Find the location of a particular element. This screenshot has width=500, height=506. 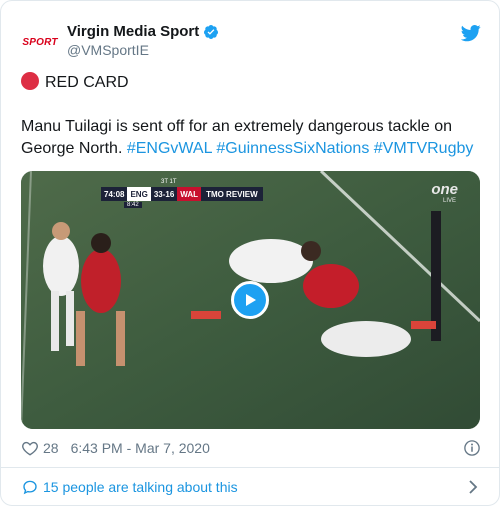

chevron-right-icon is located at coordinates (473, 487).